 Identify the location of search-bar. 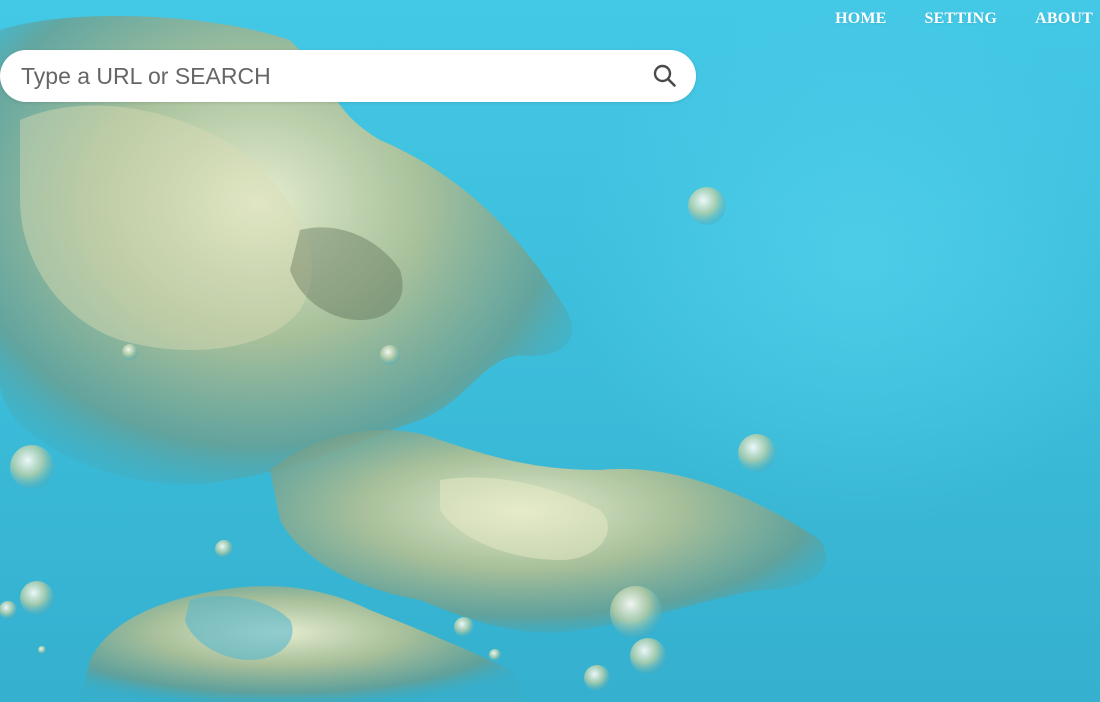
(348, 76).